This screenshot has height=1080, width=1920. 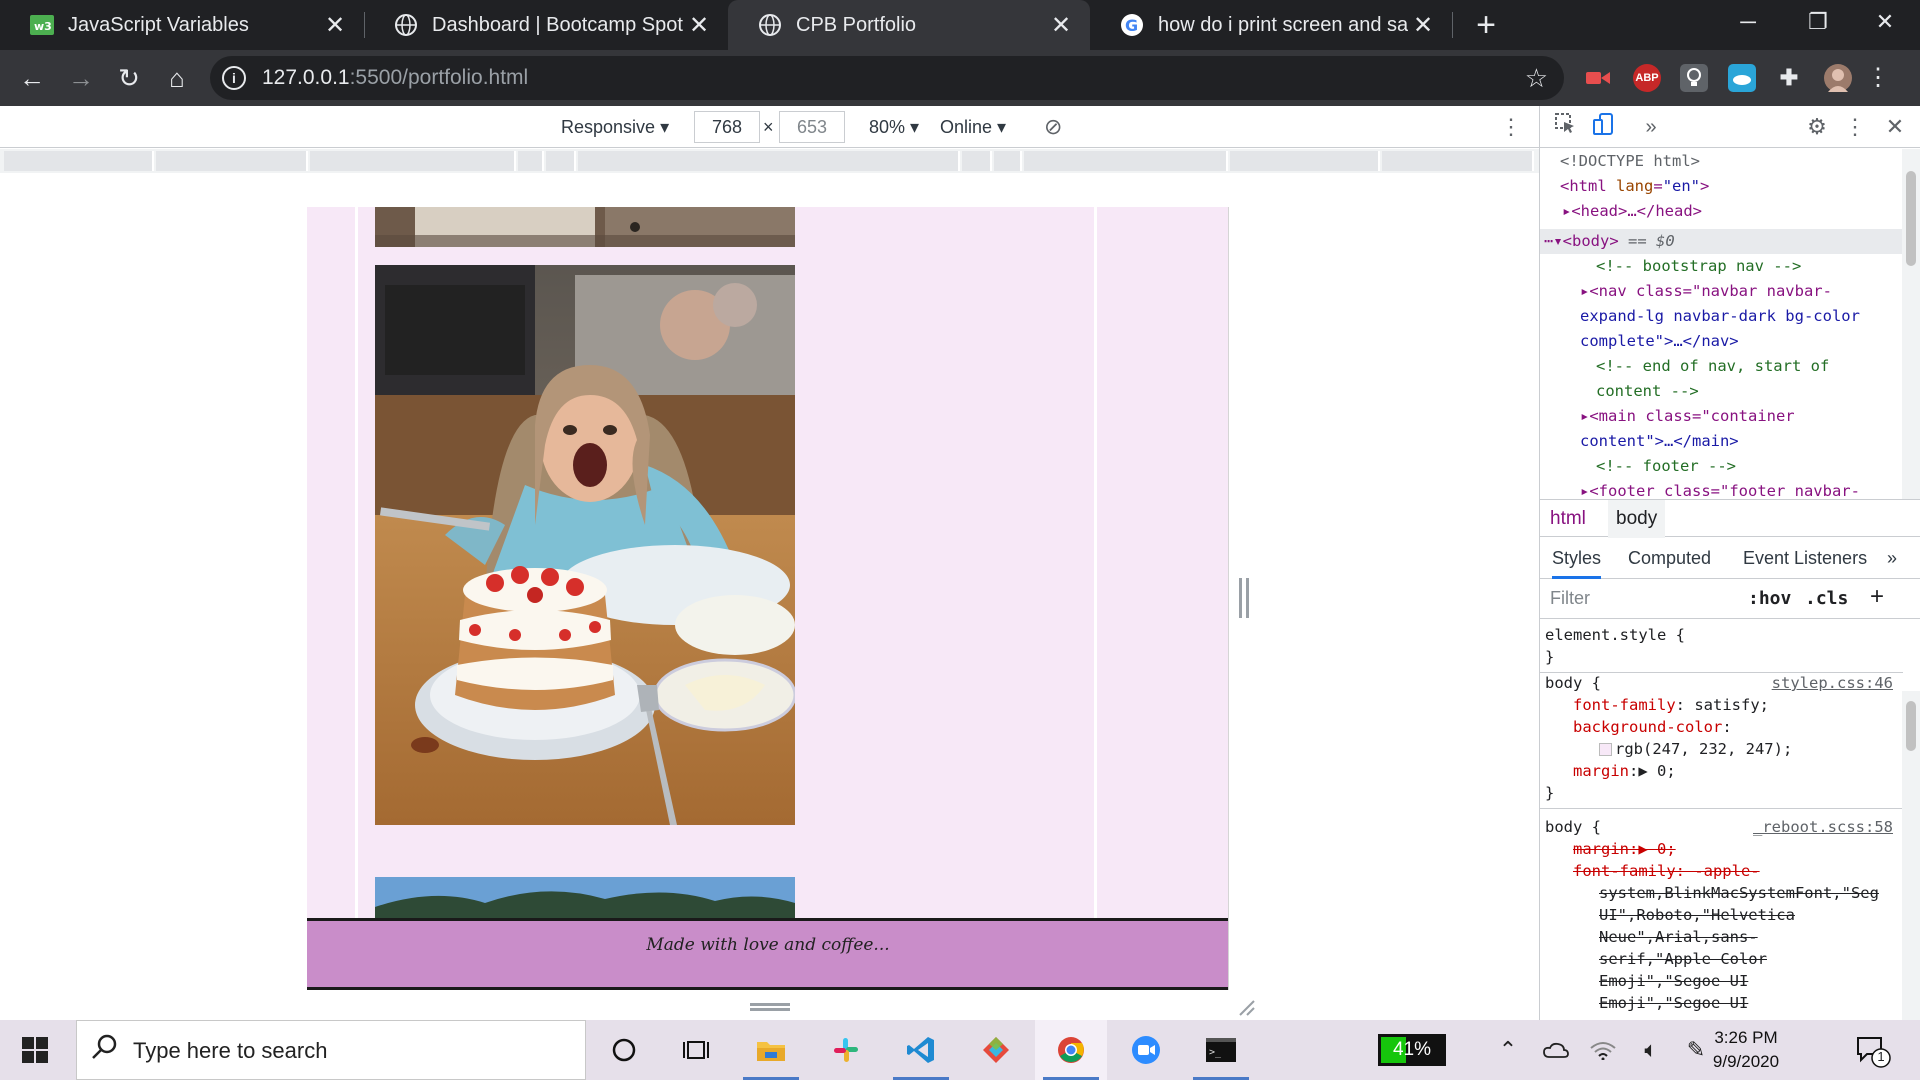 I want to click on screen-recorder-icon, so click(x=1598, y=78).